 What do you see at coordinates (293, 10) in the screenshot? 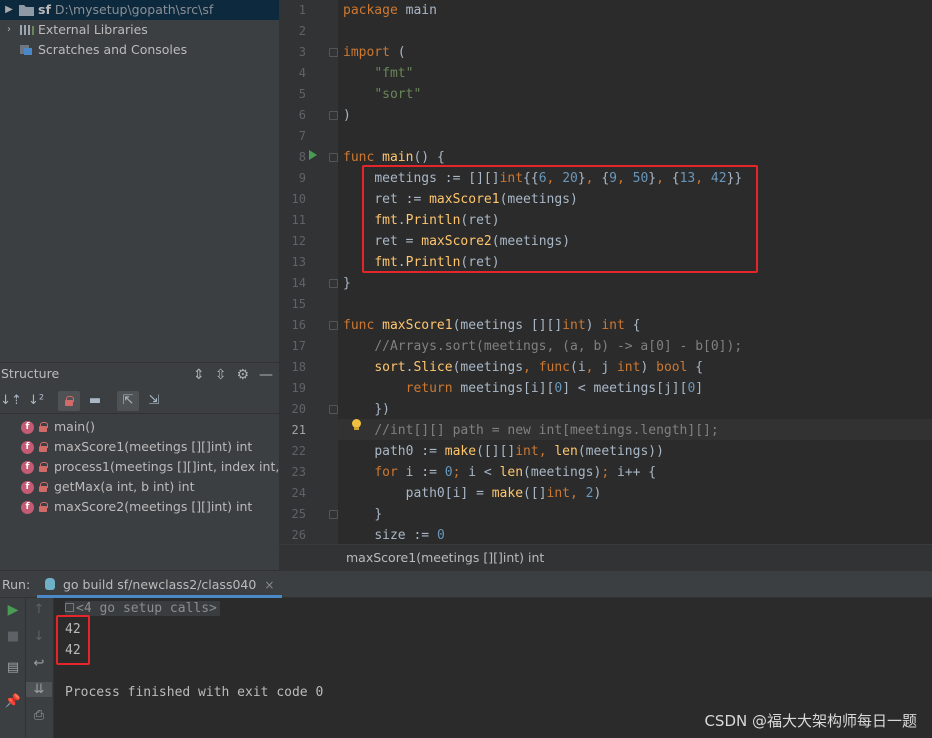
I see `line-number: 1` at bounding box center [293, 10].